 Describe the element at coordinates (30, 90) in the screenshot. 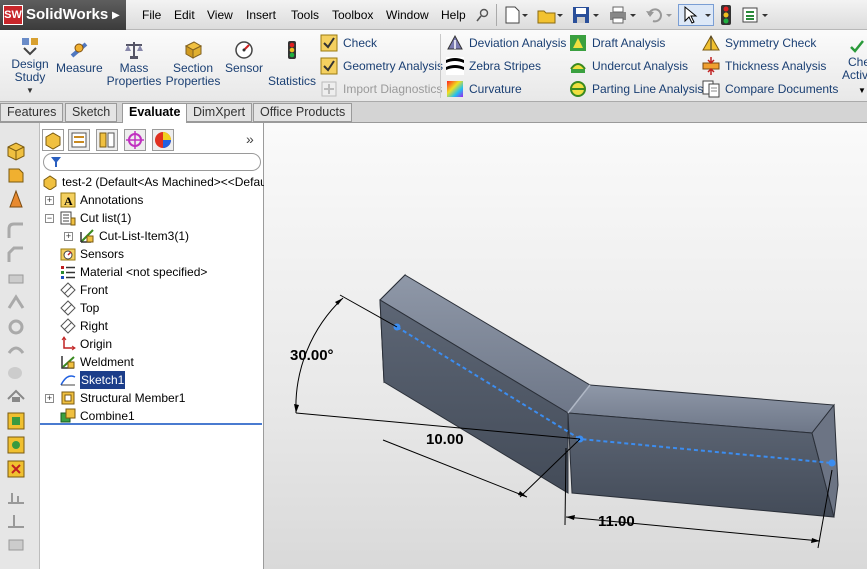

I see `design-study-dropdown-icon: ▼` at that location.